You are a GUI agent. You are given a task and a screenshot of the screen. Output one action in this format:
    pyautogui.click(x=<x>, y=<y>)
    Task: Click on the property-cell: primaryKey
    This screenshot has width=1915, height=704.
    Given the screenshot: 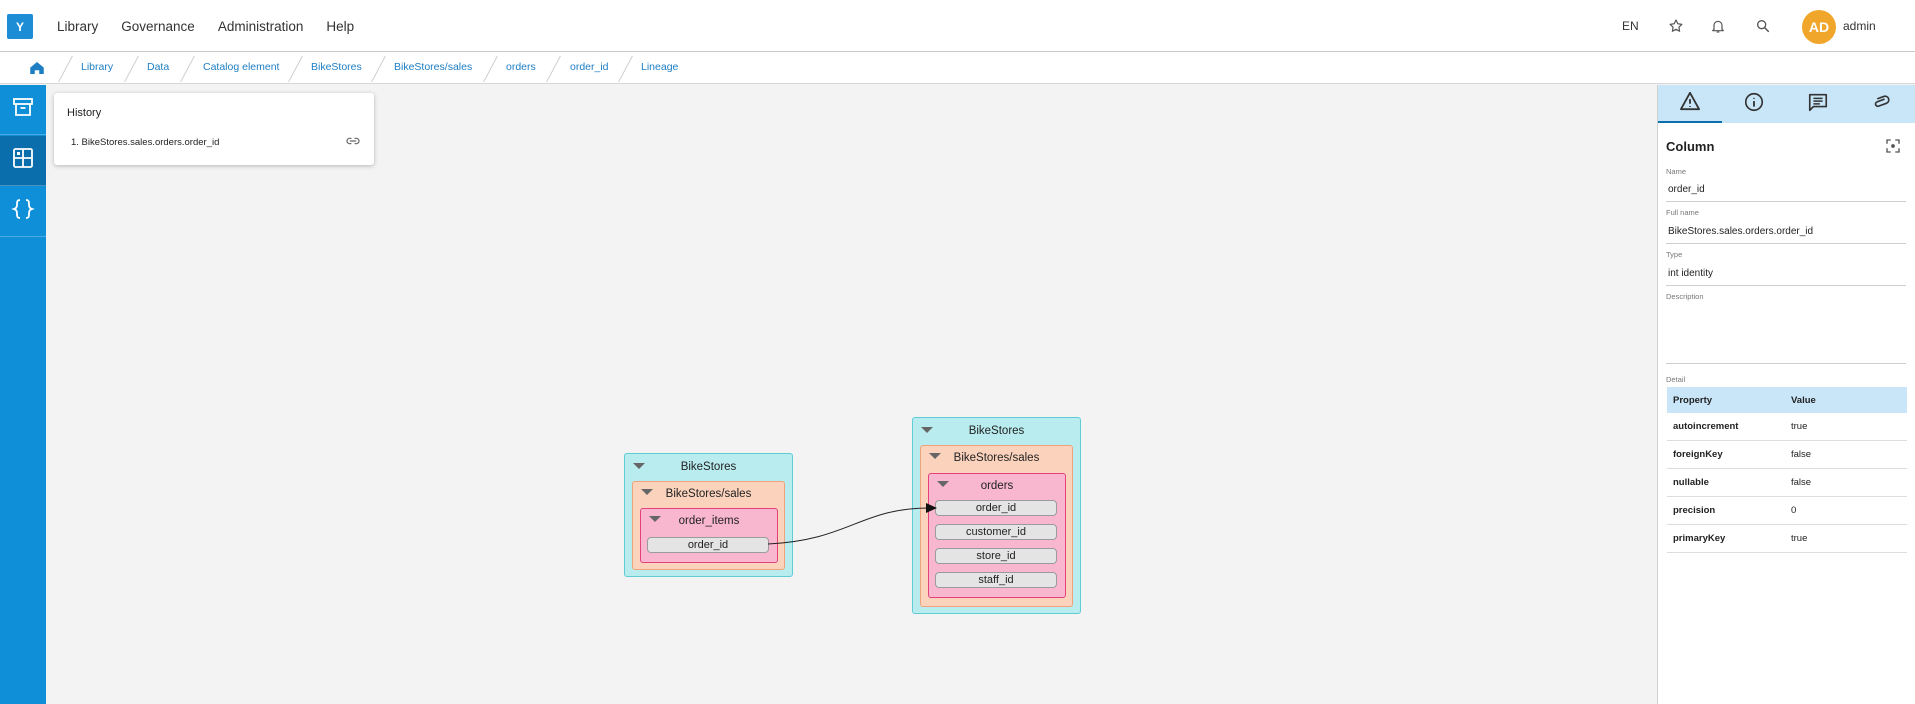 What is the action you would take?
    pyautogui.click(x=1699, y=538)
    